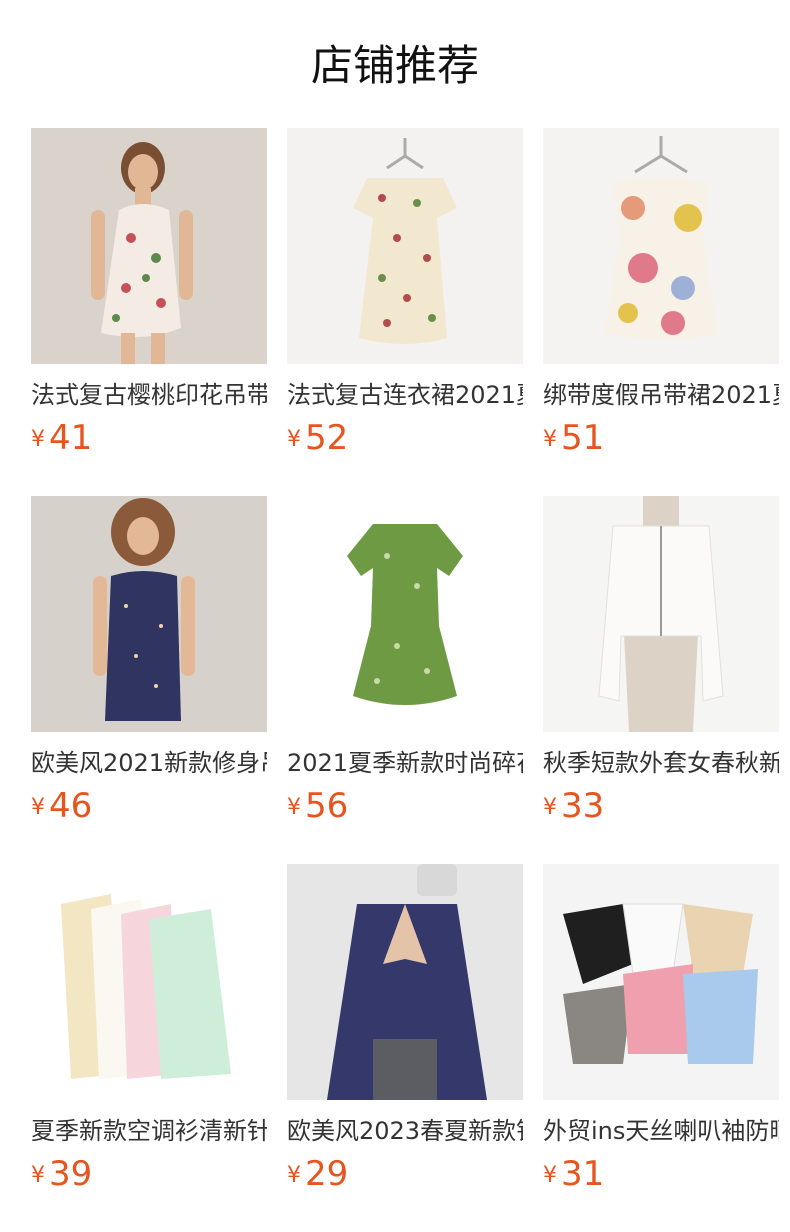  Describe the element at coordinates (661, 763) in the screenshot. I see `product-name: 秋季短款外套女春秋新款` at that location.